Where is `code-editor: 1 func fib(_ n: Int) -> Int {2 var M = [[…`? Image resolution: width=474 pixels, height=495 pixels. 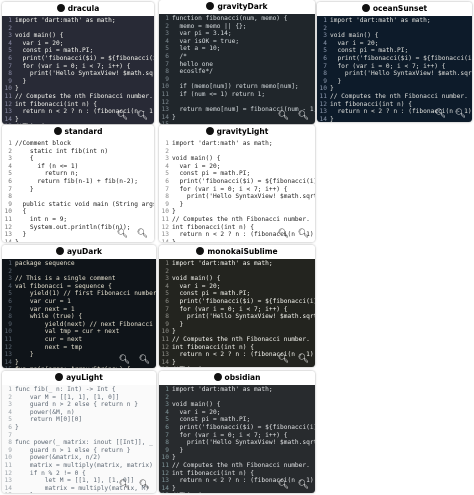 code-editor: 1 func fib(_ n: Int) -> Int {2 var M = [[… is located at coordinates (79, 439).